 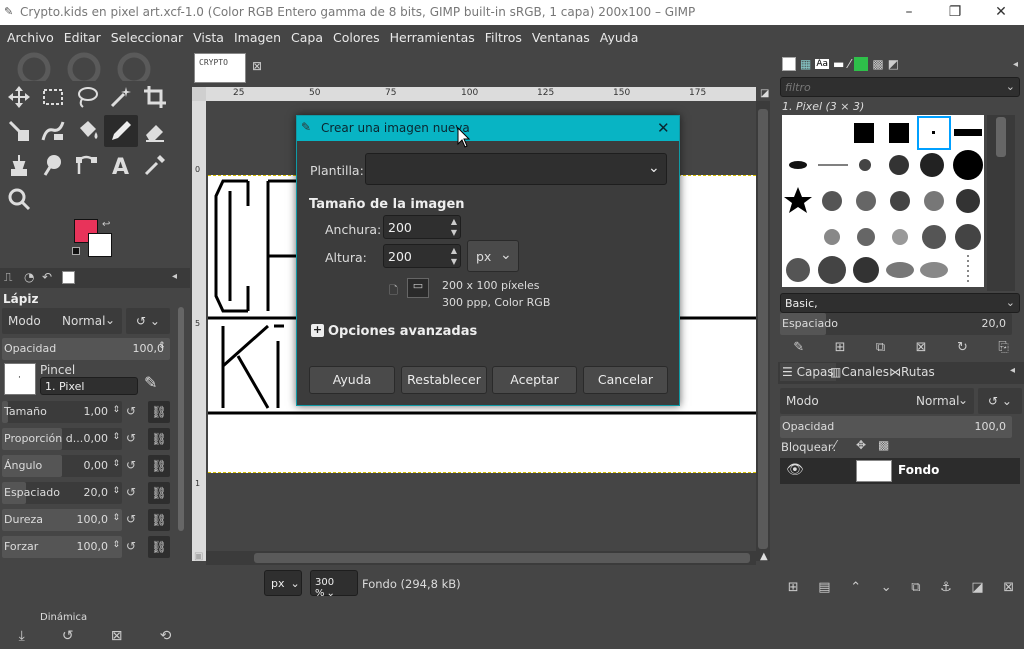 I want to click on tool-options-scrollbar, so click(x=181, y=419).